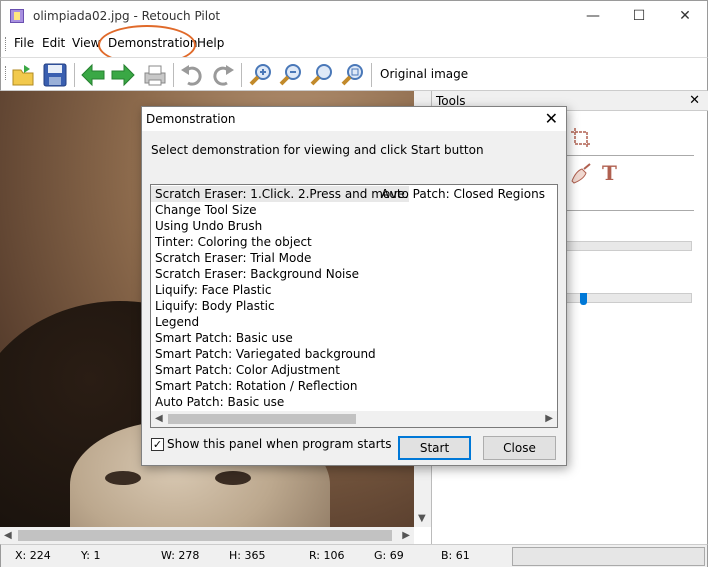  Describe the element at coordinates (354, 15) in the screenshot. I see `title-bar: olimpiada02.jpg - Retouch Pilot — ☐ ✕` at that location.